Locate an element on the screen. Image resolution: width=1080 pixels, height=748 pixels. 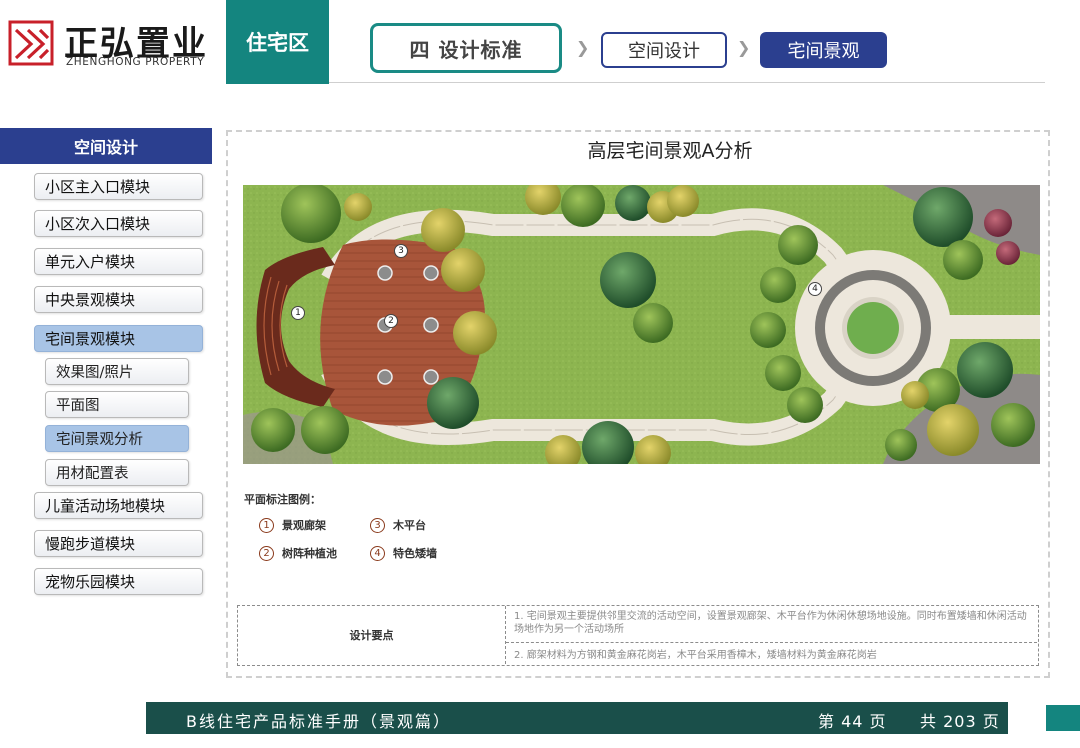
footer-total-pages: 共 203 页 is located at coordinates (960, 721).